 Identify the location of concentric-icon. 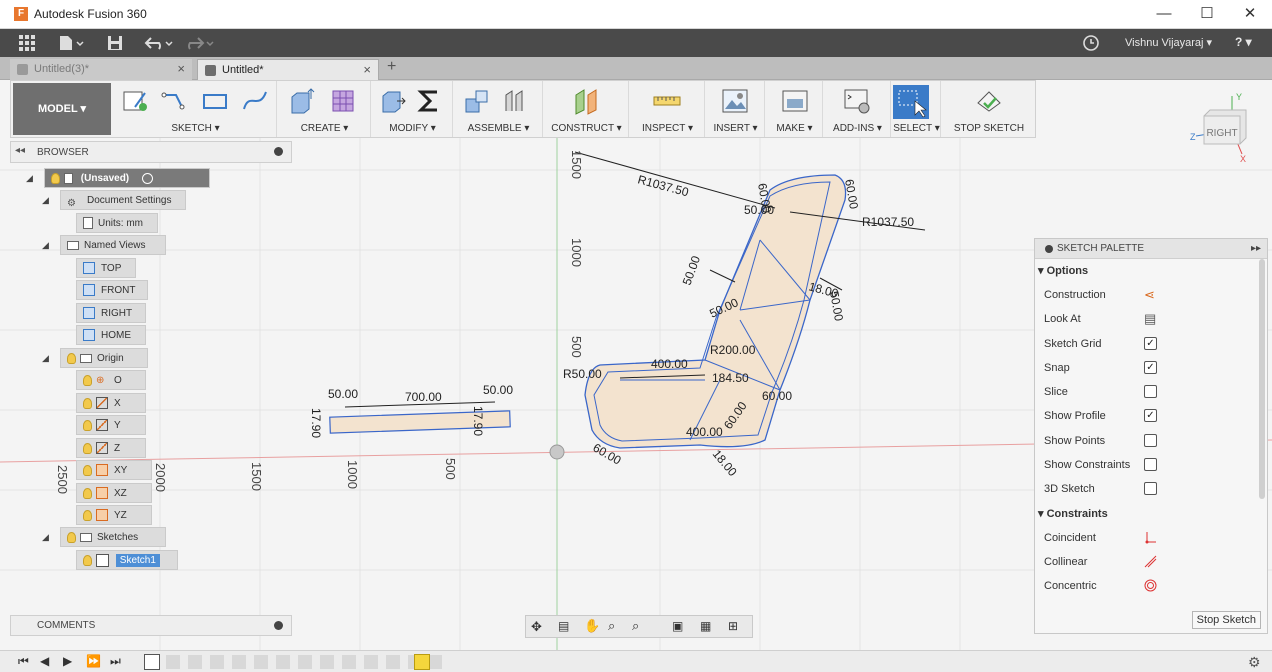
(1150, 585).